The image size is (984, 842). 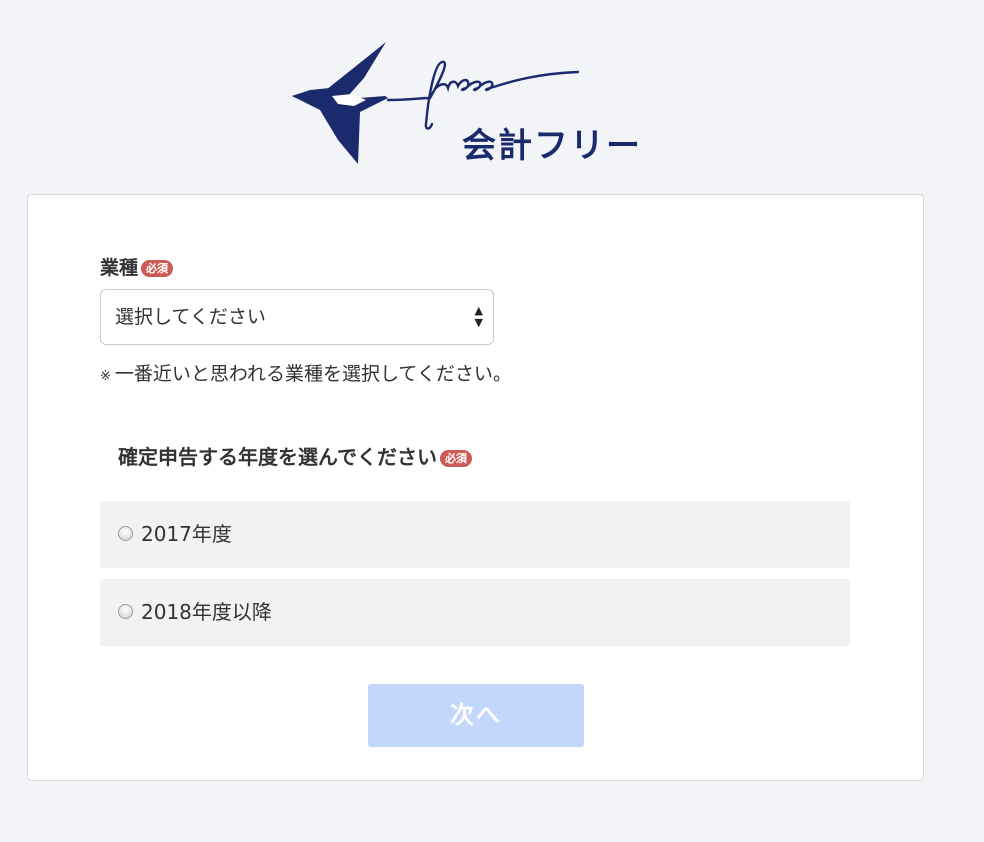 I want to click on radio-option-label: 2018年度以降, so click(x=206, y=612).